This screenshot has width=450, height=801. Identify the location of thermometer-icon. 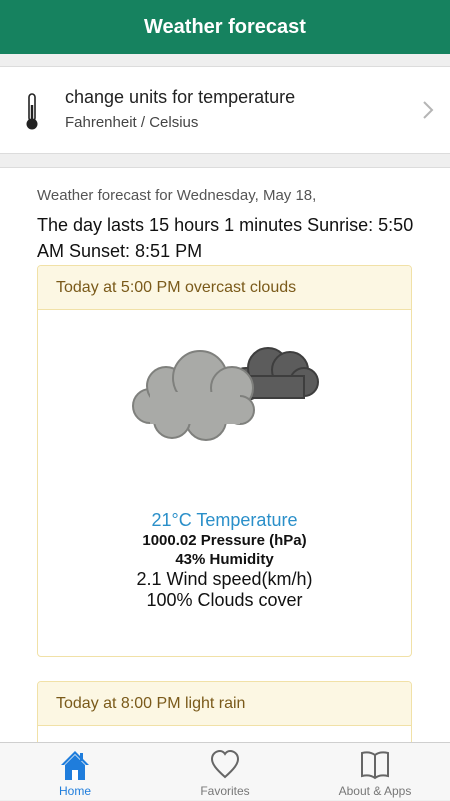
(32, 111).